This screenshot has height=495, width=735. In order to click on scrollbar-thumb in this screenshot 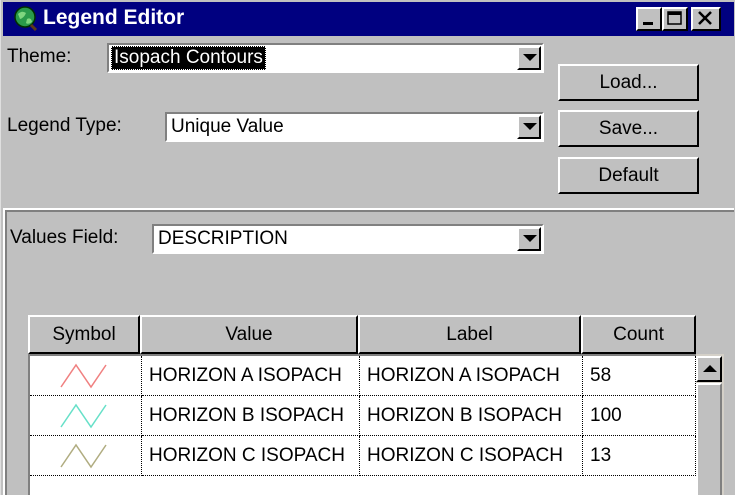, I will do `click(709, 439)`.